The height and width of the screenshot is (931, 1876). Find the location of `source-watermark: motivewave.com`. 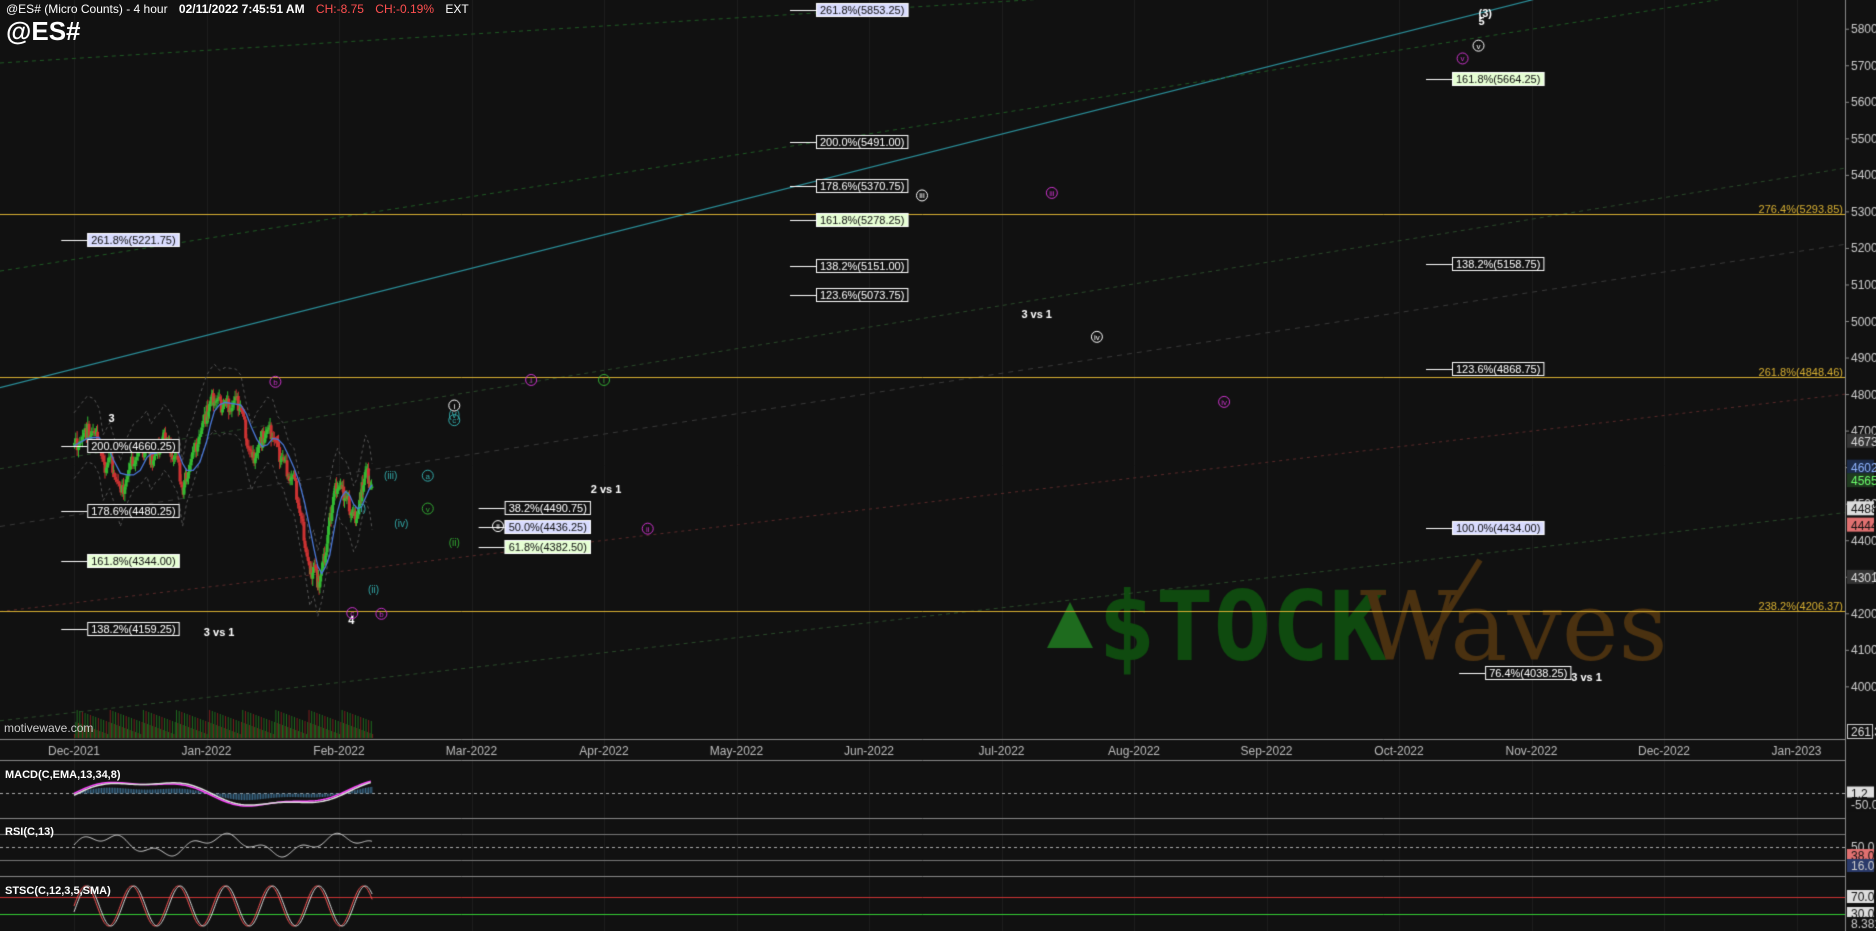

source-watermark: motivewave.com is located at coordinates (49, 728).